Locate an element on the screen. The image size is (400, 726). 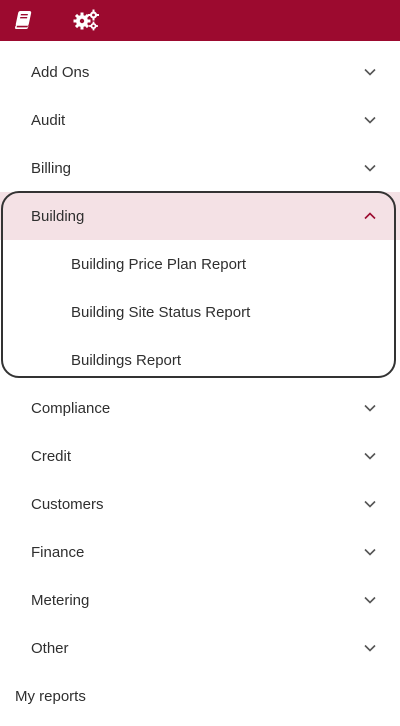
menu-item-billing: Billing is located at coordinates (200, 168).